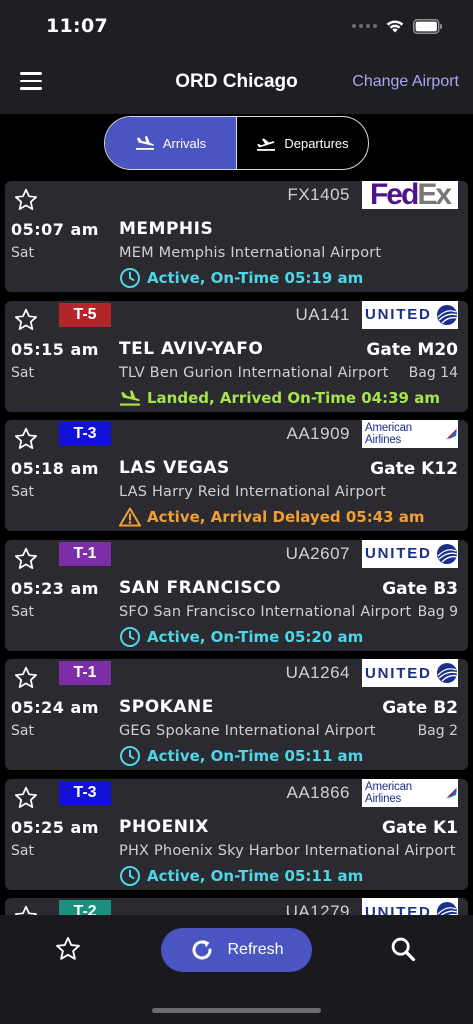 The image size is (473, 1024). What do you see at coordinates (85, 792) in the screenshot?
I see `terminal-badge: T-3` at bounding box center [85, 792].